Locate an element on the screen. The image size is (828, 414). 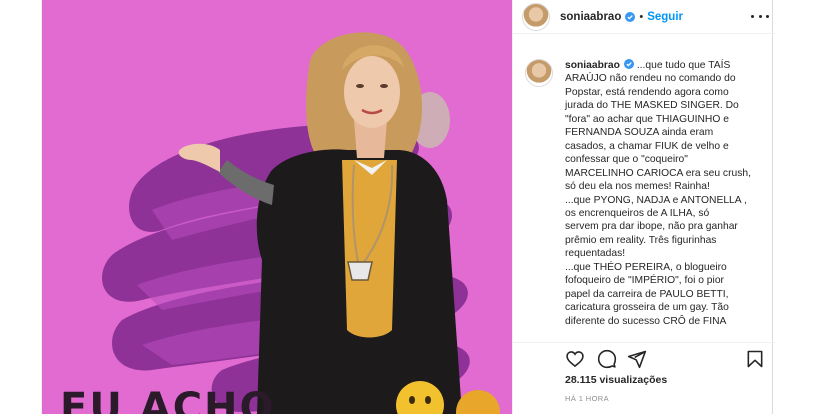
caption-line: casados, a chamar FIUK de velho e is located at coordinates (647, 146).